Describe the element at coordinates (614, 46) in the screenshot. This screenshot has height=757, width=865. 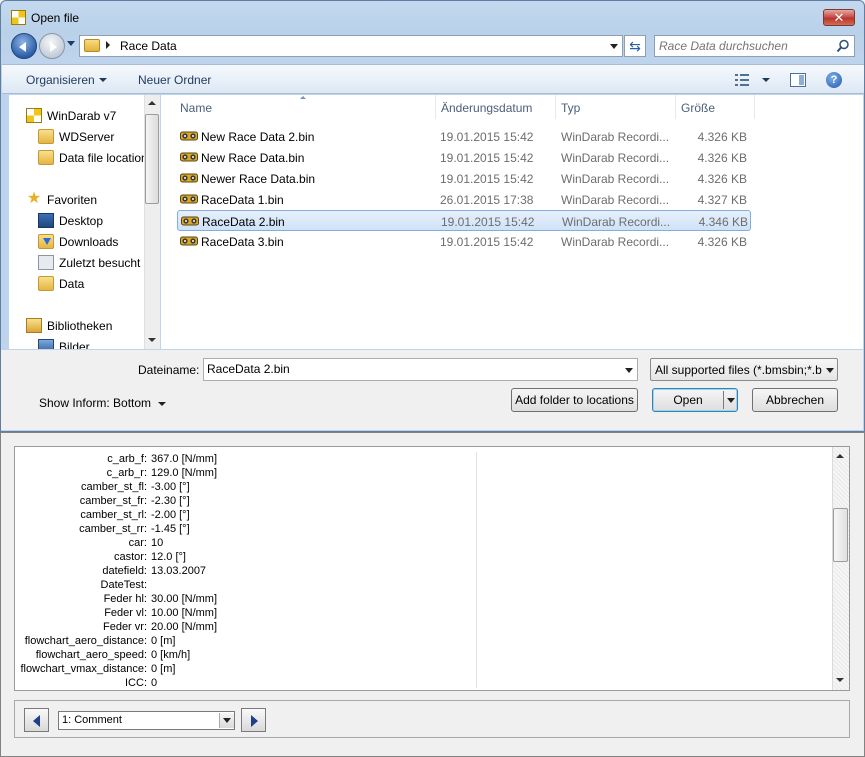
I see `address-dropdown-icon` at that location.